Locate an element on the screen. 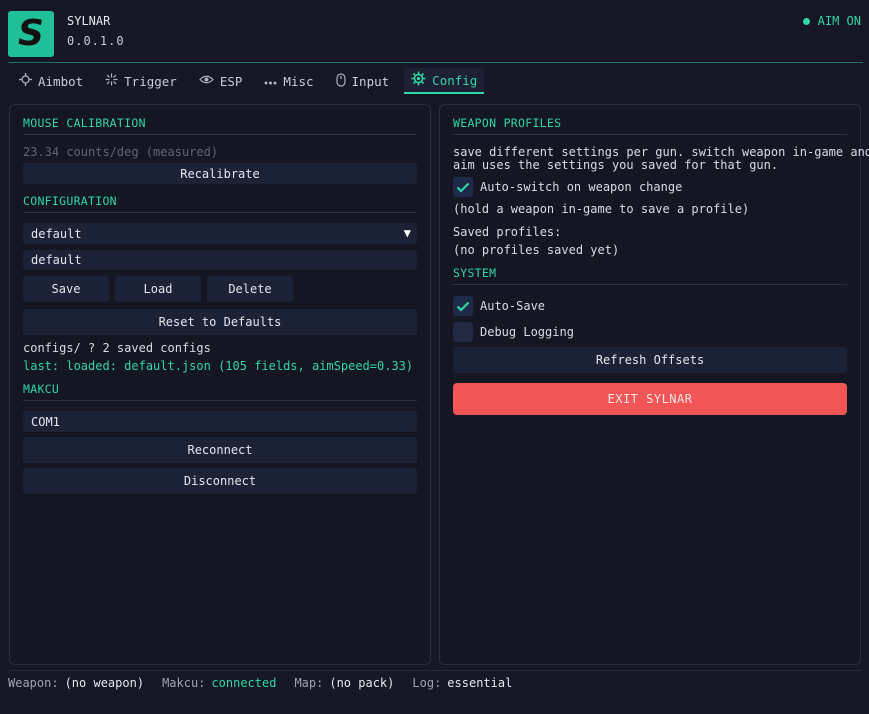 This screenshot has height=714, width=869. configuration-title: CONFIGURATION is located at coordinates (70, 201).